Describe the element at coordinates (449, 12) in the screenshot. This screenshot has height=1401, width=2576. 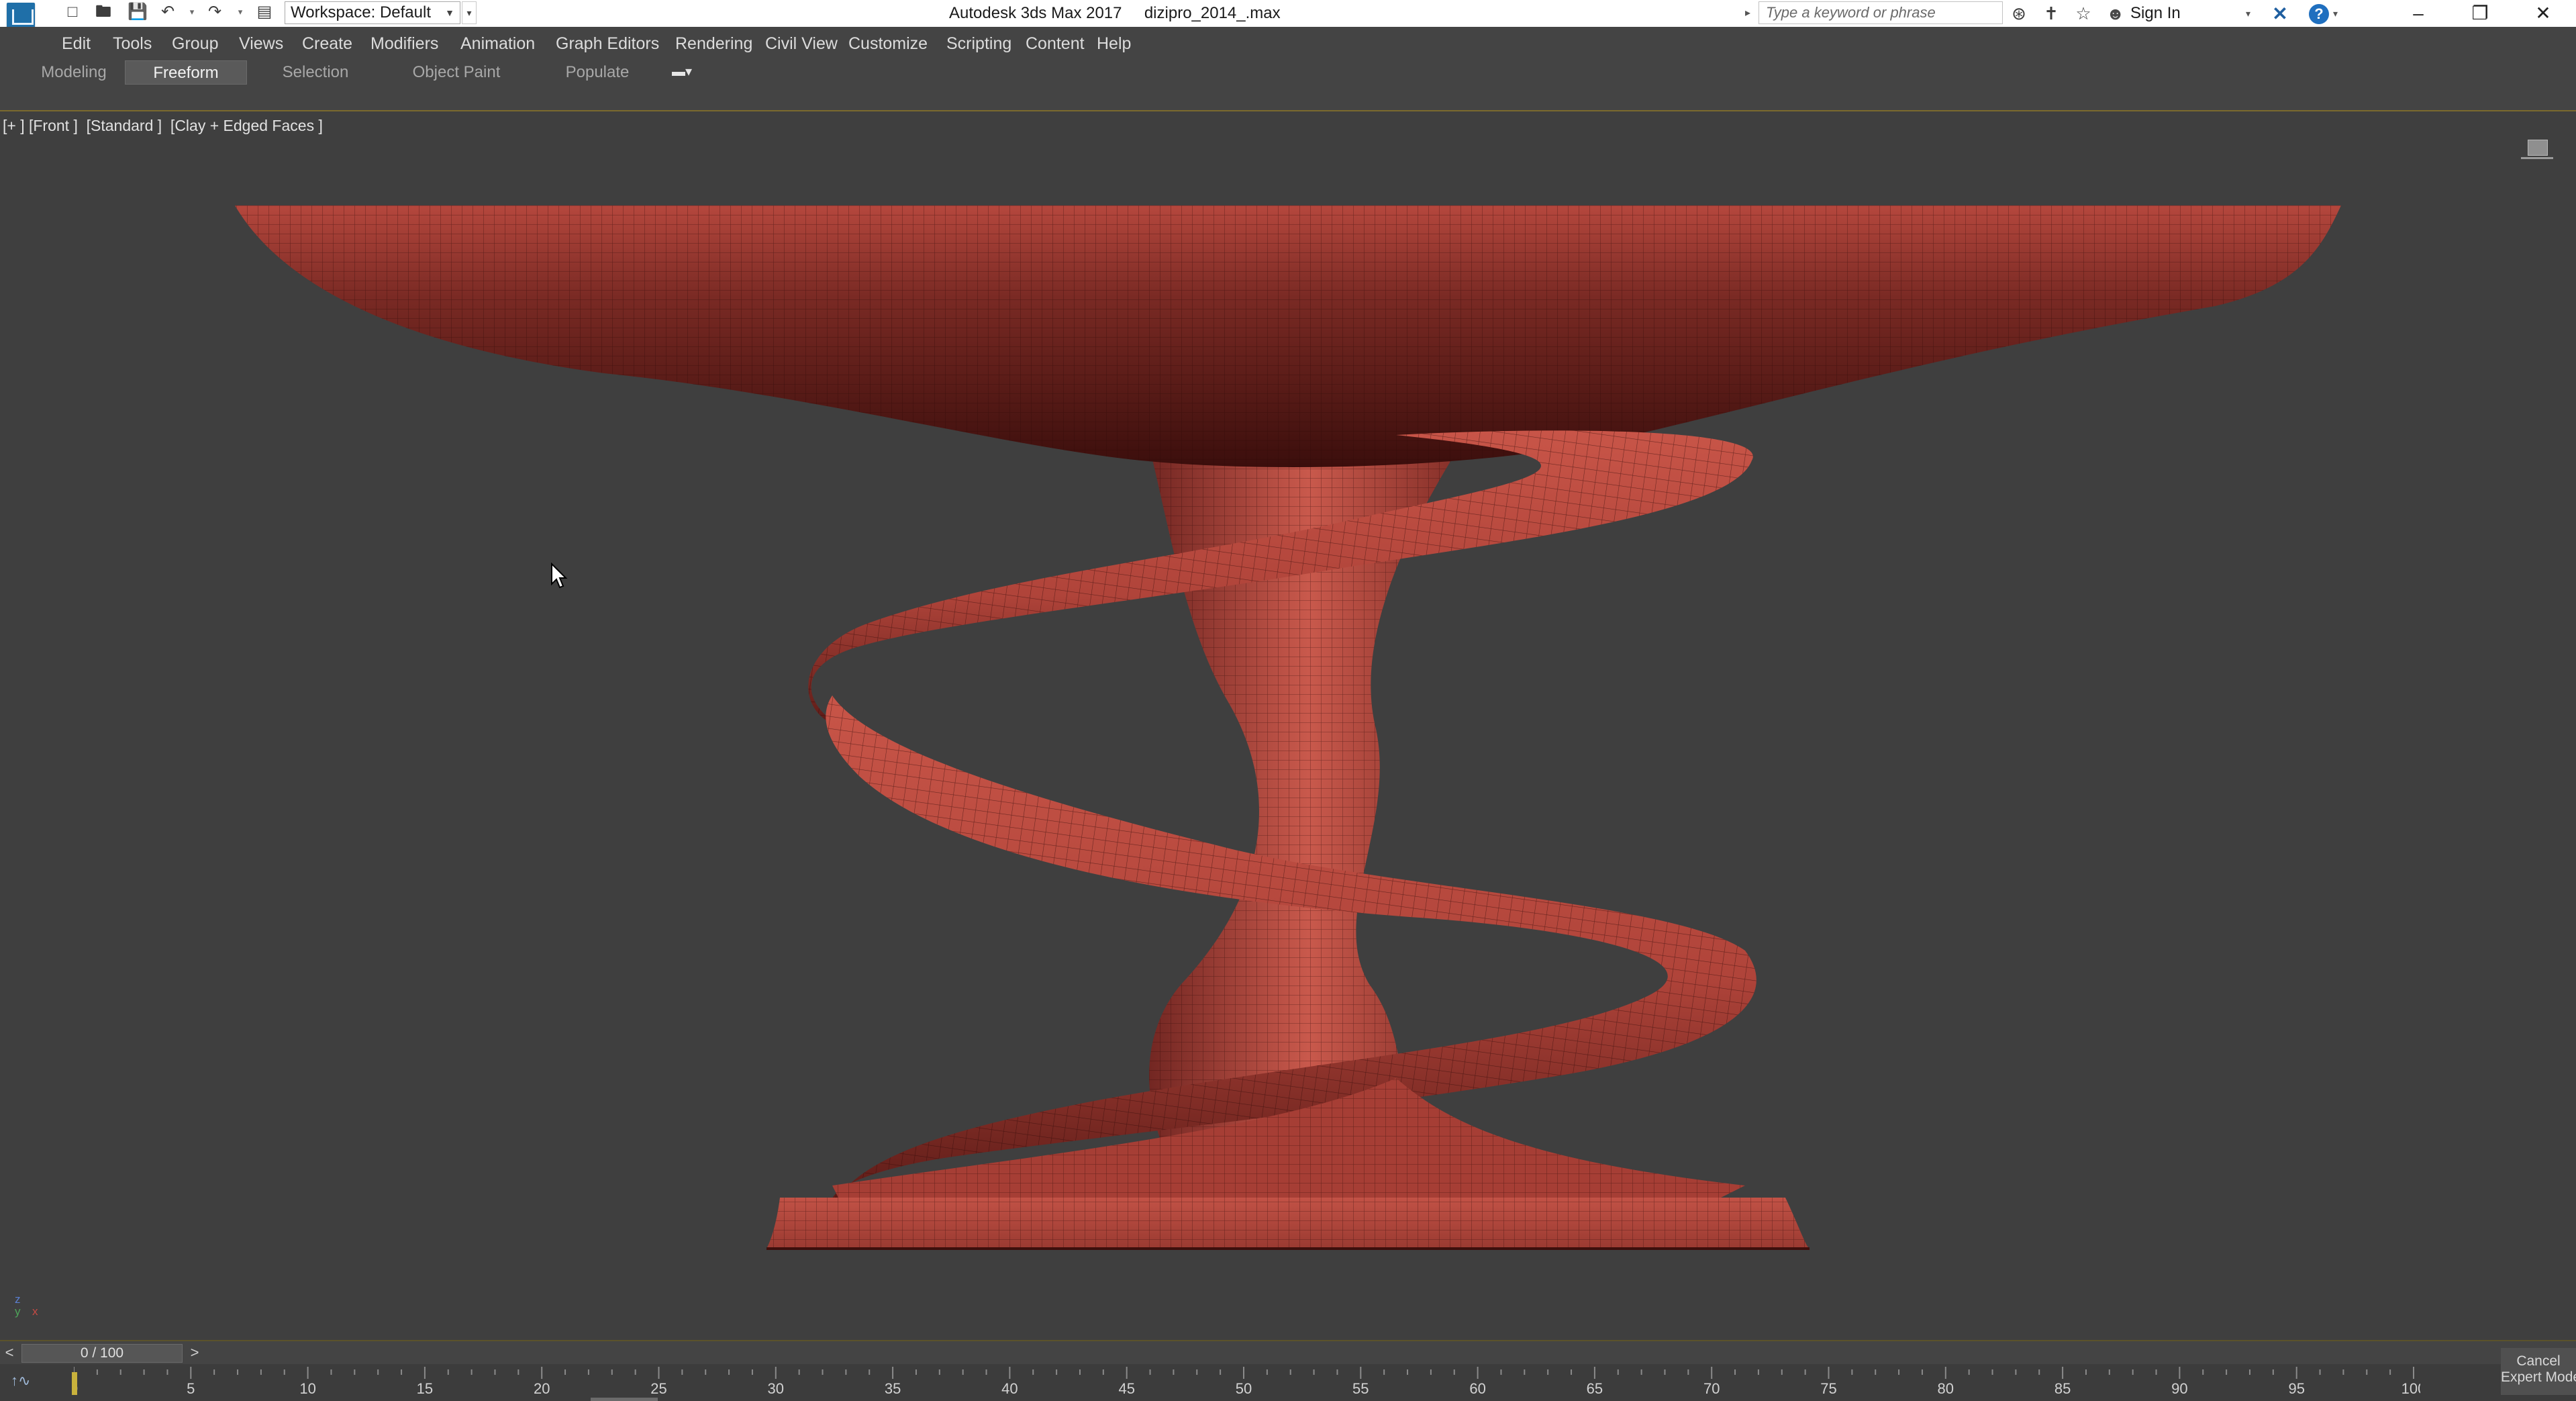
I see `chevron-down-icon: ▼` at that location.